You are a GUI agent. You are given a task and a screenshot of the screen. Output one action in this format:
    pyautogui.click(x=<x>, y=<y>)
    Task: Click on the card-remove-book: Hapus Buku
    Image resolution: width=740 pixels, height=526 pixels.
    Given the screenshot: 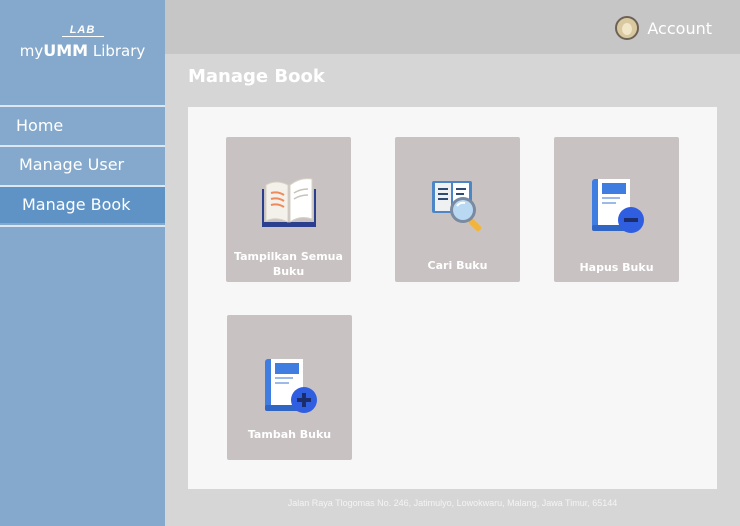 What is the action you would take?
    pyautogui.click(x=616, y=209)
    